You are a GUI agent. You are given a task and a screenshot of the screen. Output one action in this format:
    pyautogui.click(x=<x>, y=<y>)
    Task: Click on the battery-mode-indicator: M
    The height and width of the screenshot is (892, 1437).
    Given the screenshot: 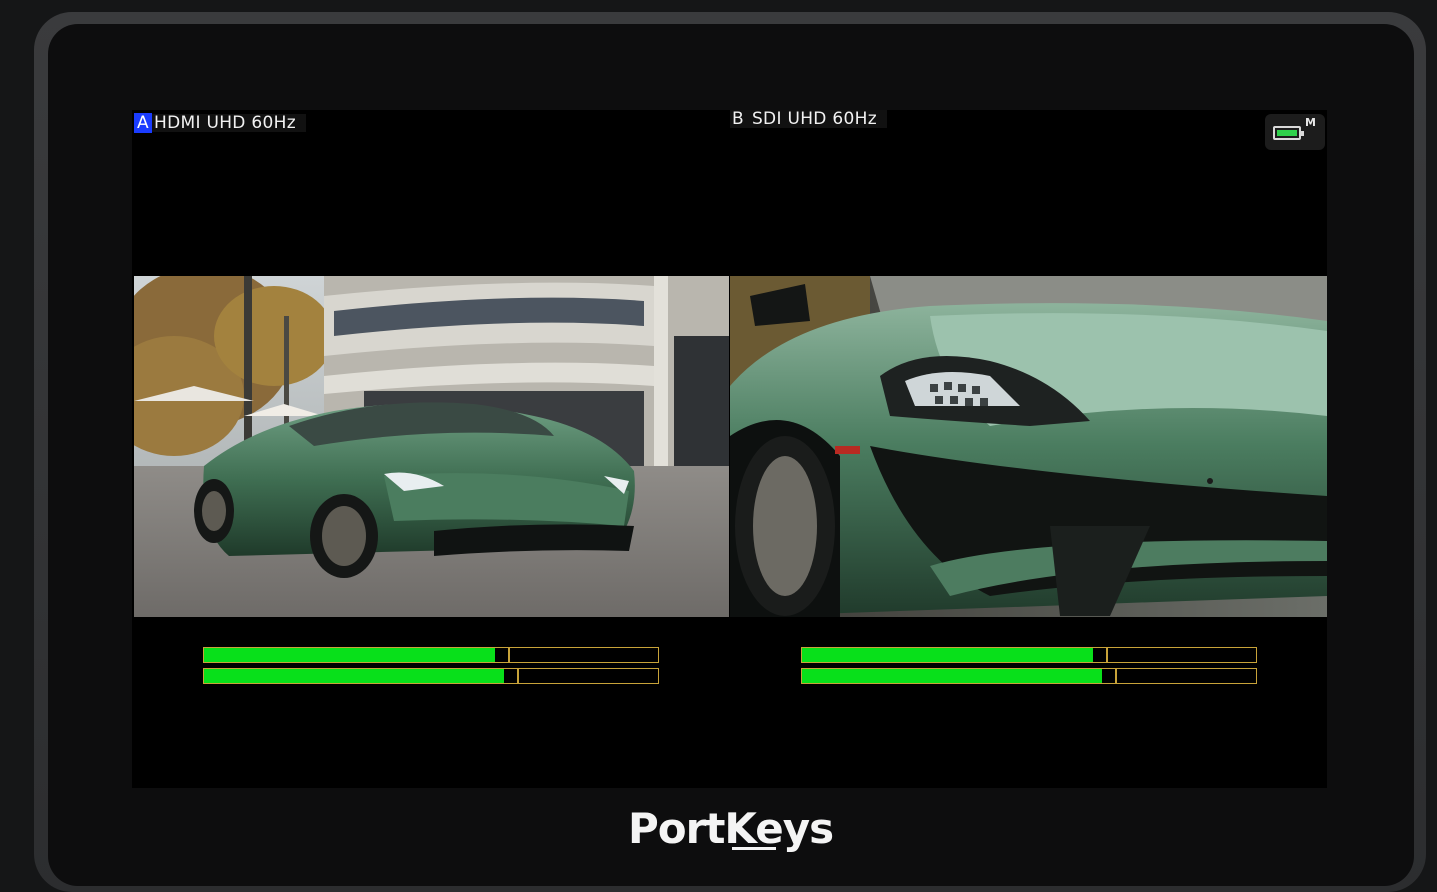 What is the action you would take?
    pyautogui.click(x=1310, y=122)
    